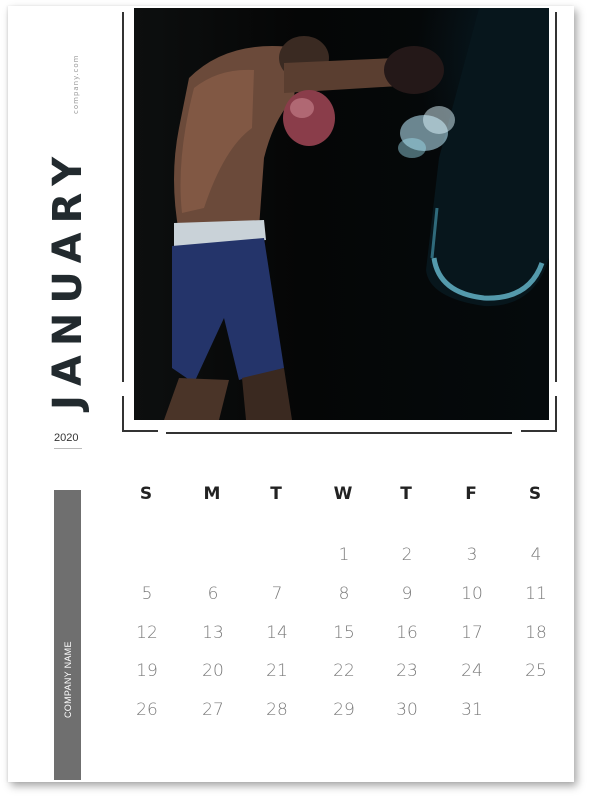  Describe the element at coordinates (472, 671) in the screenshot. I see `day-cell: 24` at that location.